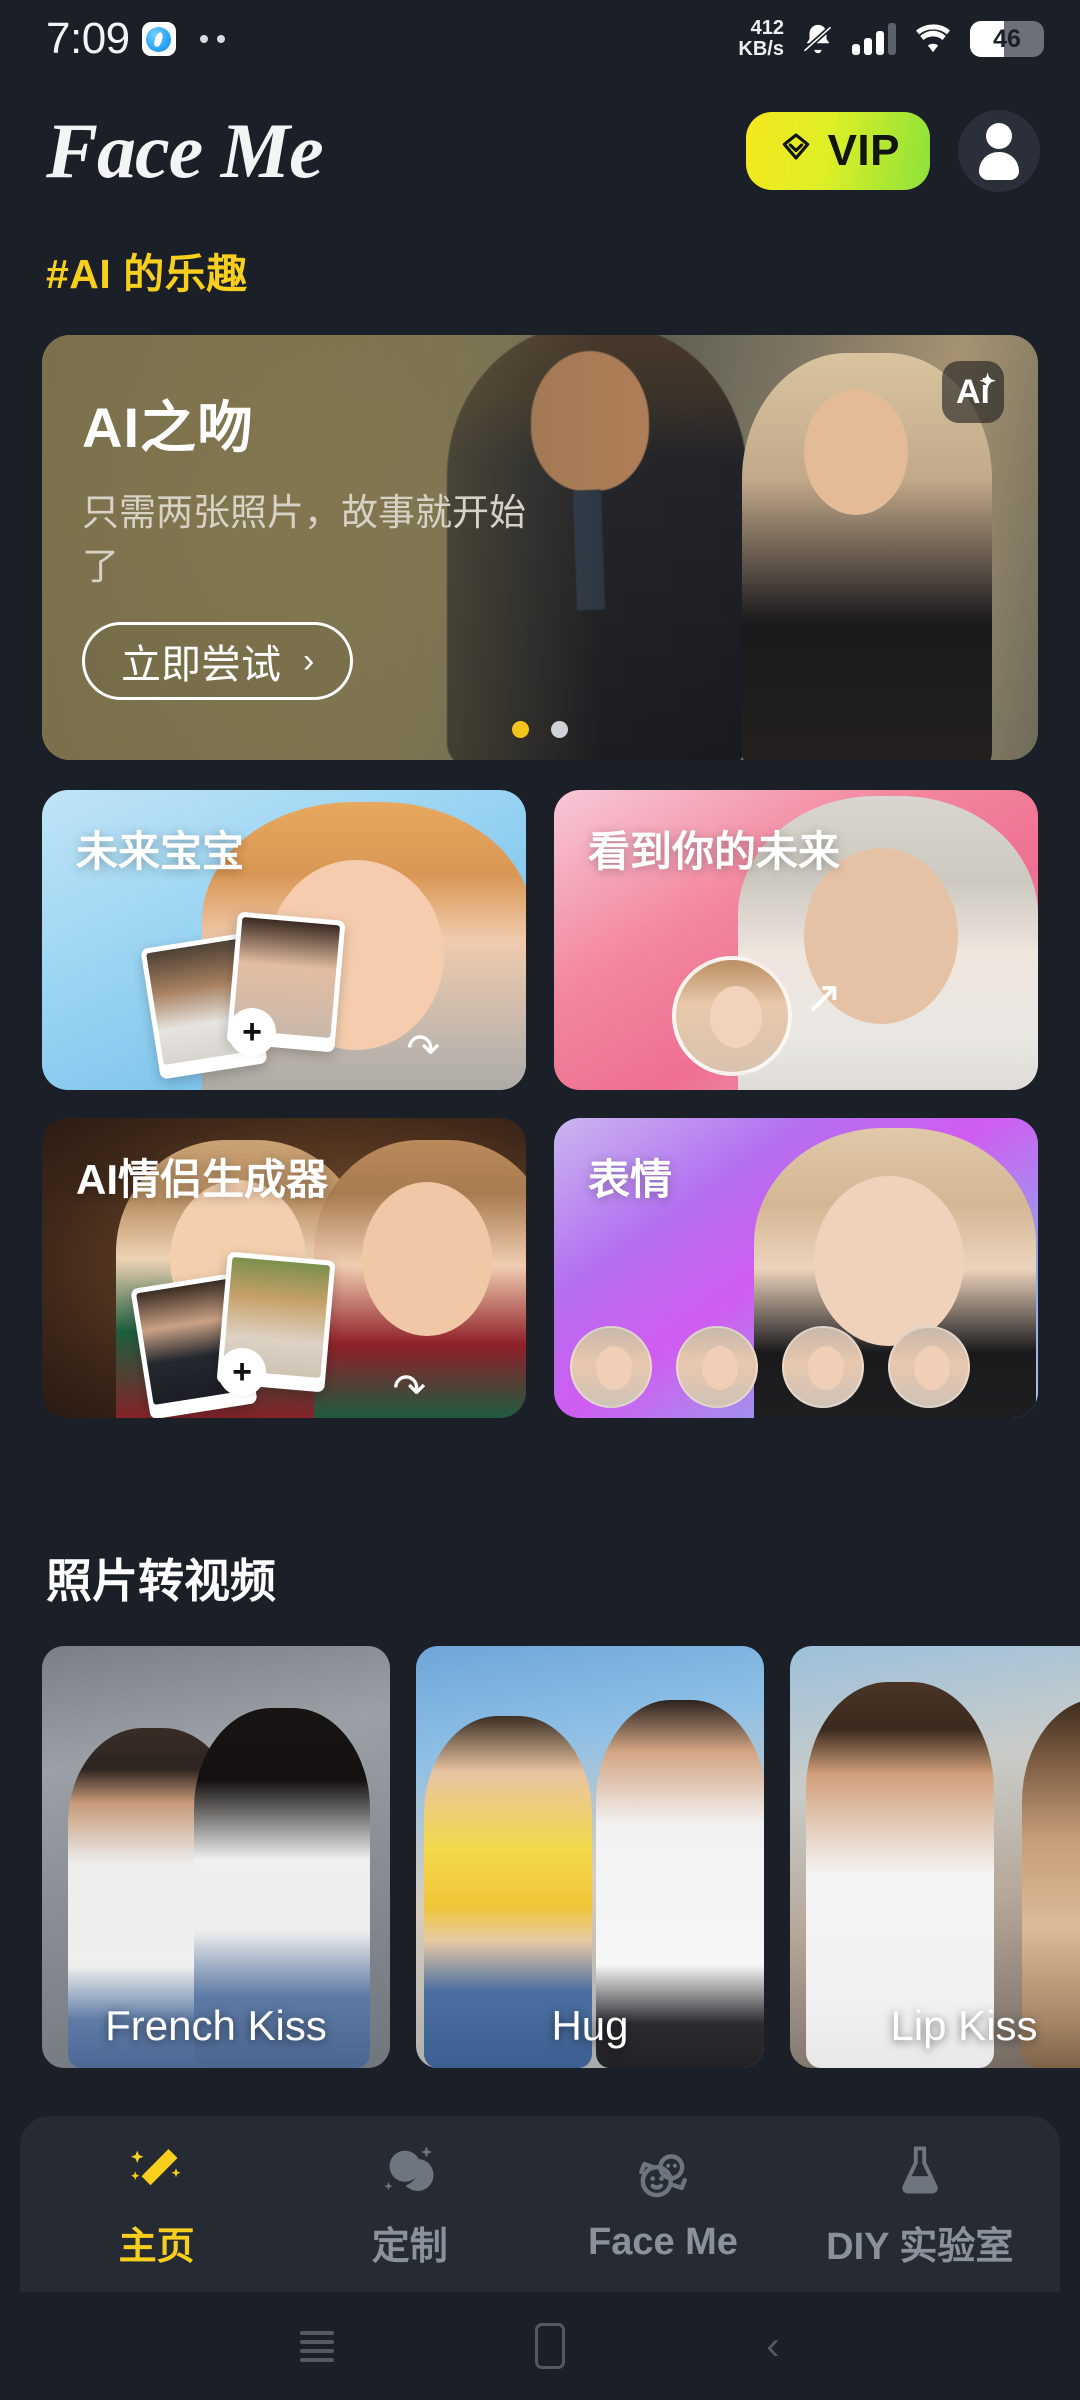 This screenshot has height=2400, width=1080. I want to click on tab-label: 定制, so click(409, 2246).